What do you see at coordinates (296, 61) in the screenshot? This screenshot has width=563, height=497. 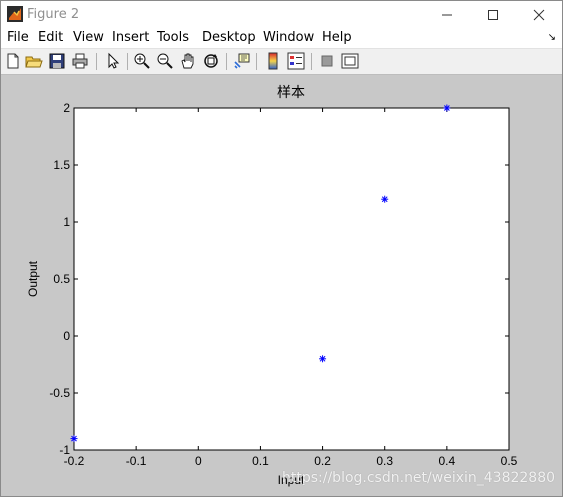 I see `legend-icon` at bounding box center [296, 61].